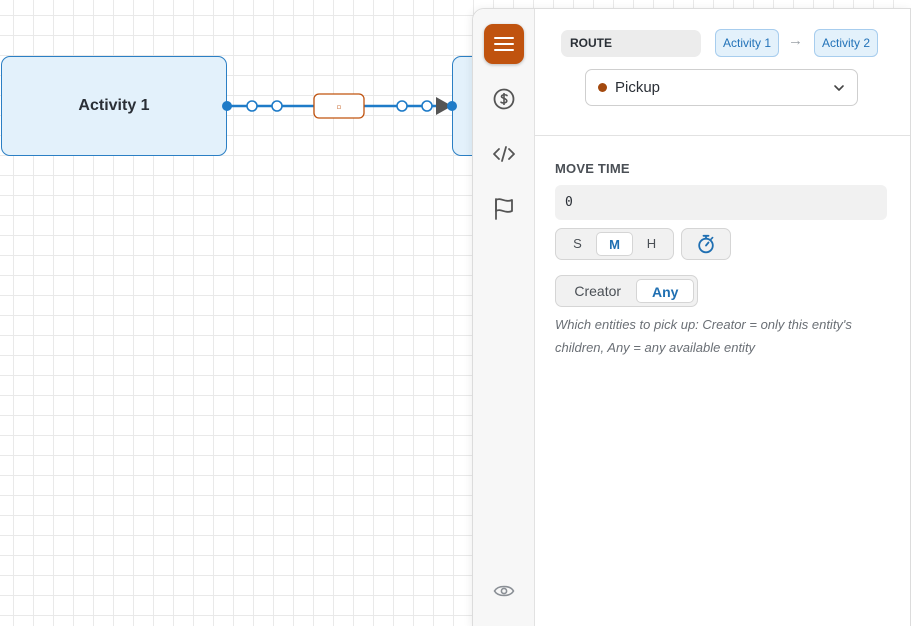 This screenshot has width=911, height=626. I want to click on unit-hours-button: H, so click(651, 244).